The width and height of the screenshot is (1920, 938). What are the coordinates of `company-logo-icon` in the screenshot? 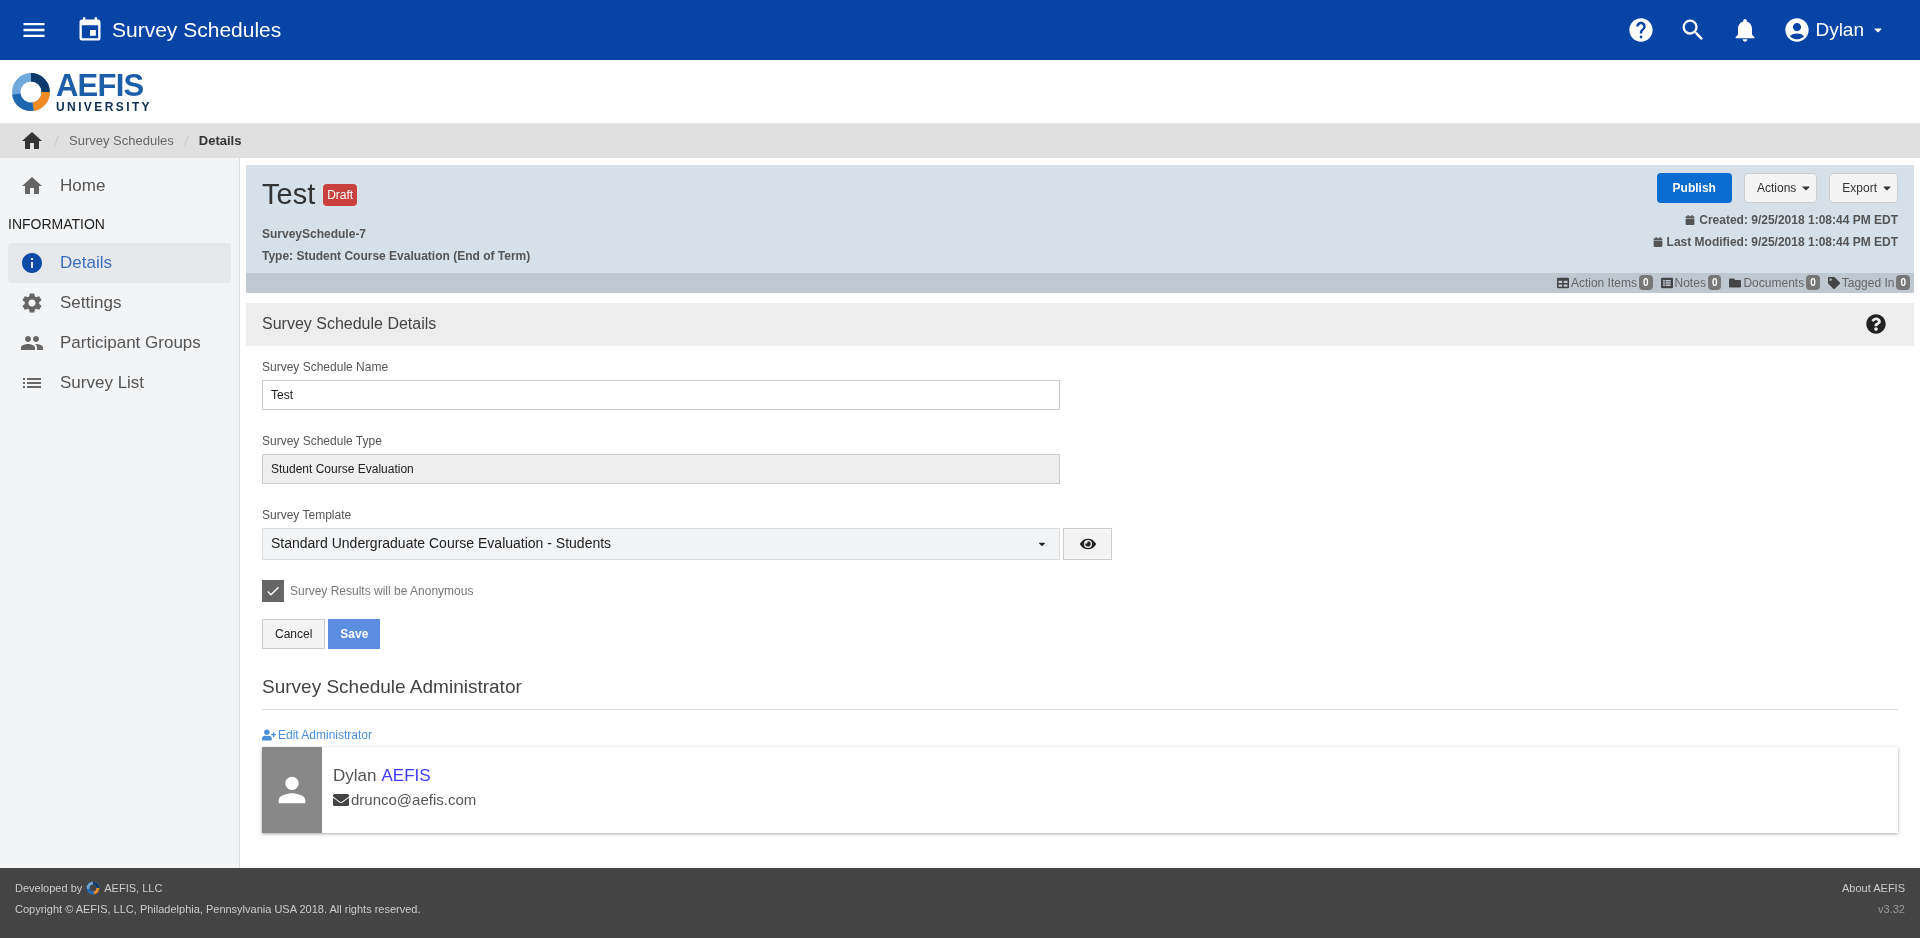 It's located at (93, 888).